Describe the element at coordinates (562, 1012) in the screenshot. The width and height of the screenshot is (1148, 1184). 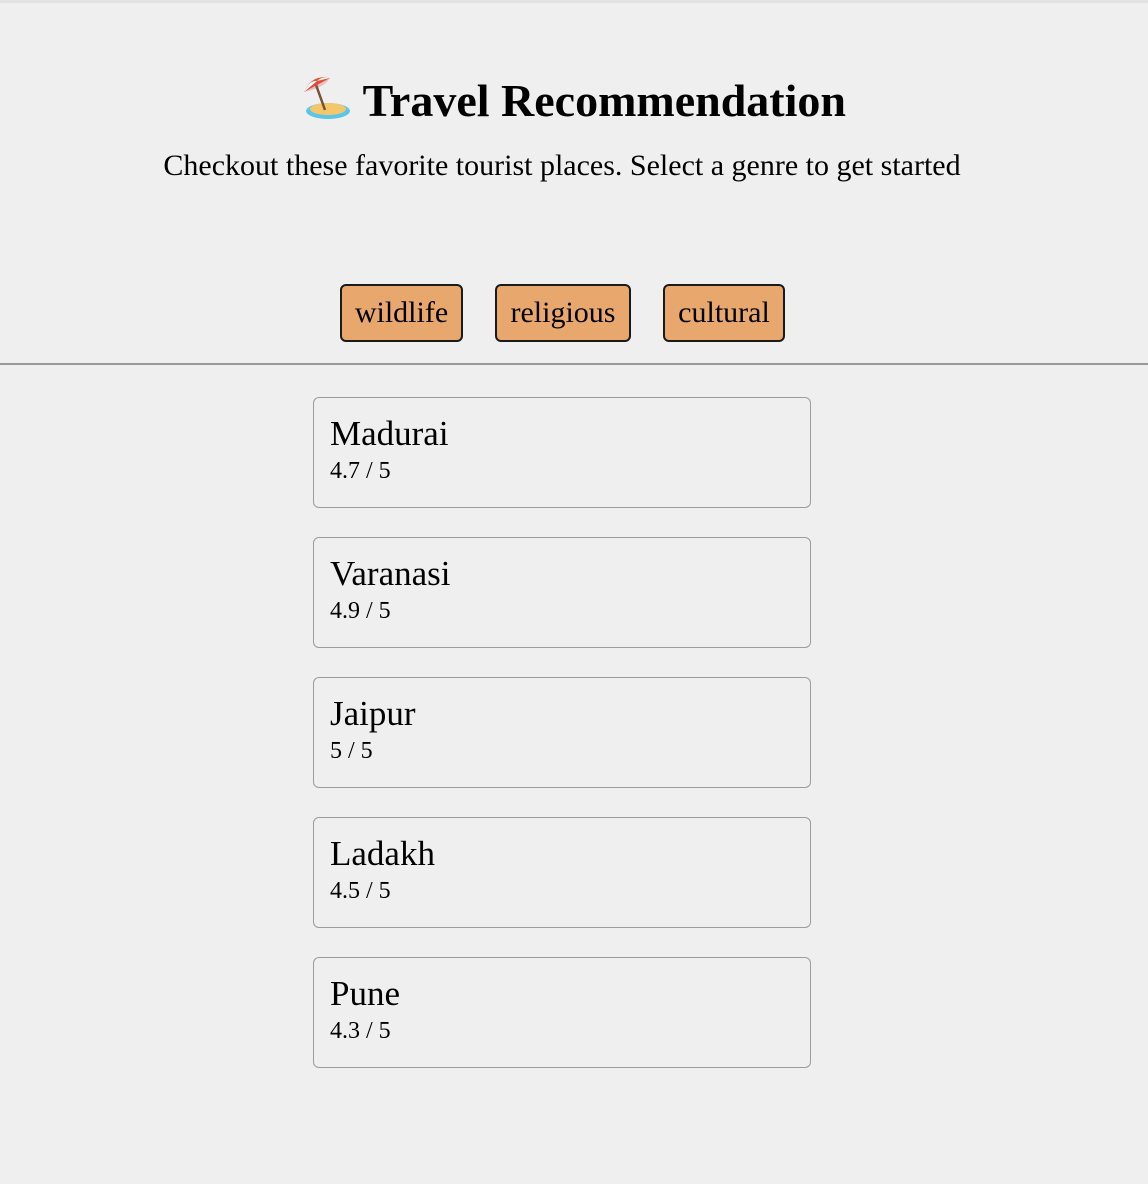
I see `place-card: Pune 4.3 / 5` at that location.